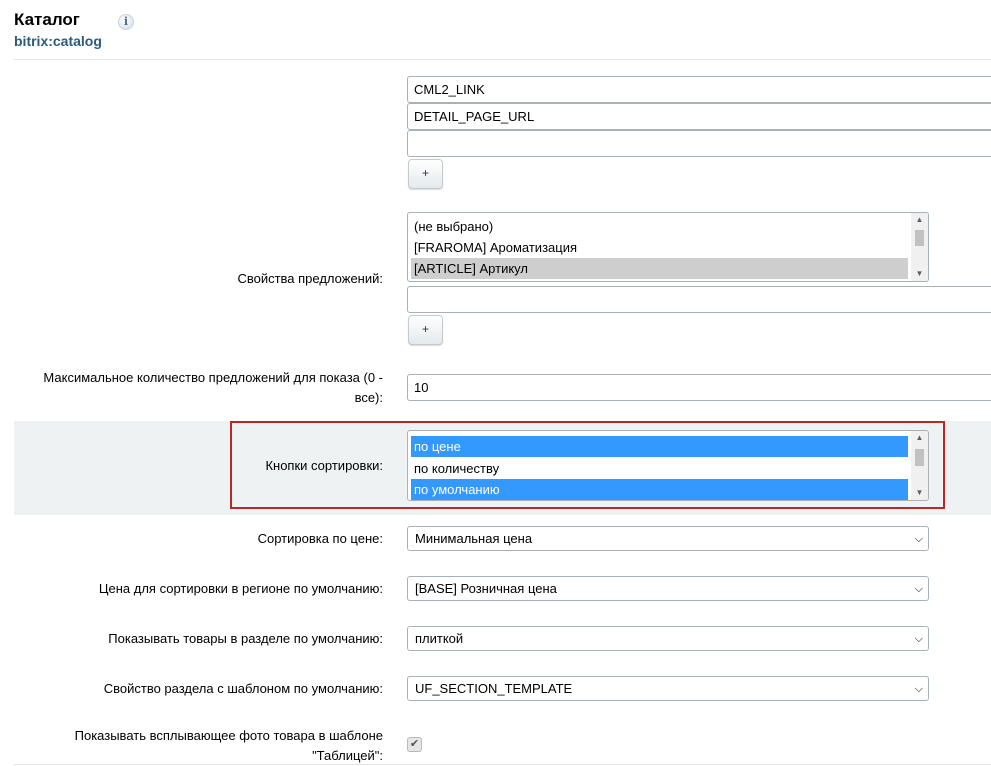  Describe the element at coordinates (58, 41) in the screenshot. I see `component-code: bitrix:catalog` at that location.